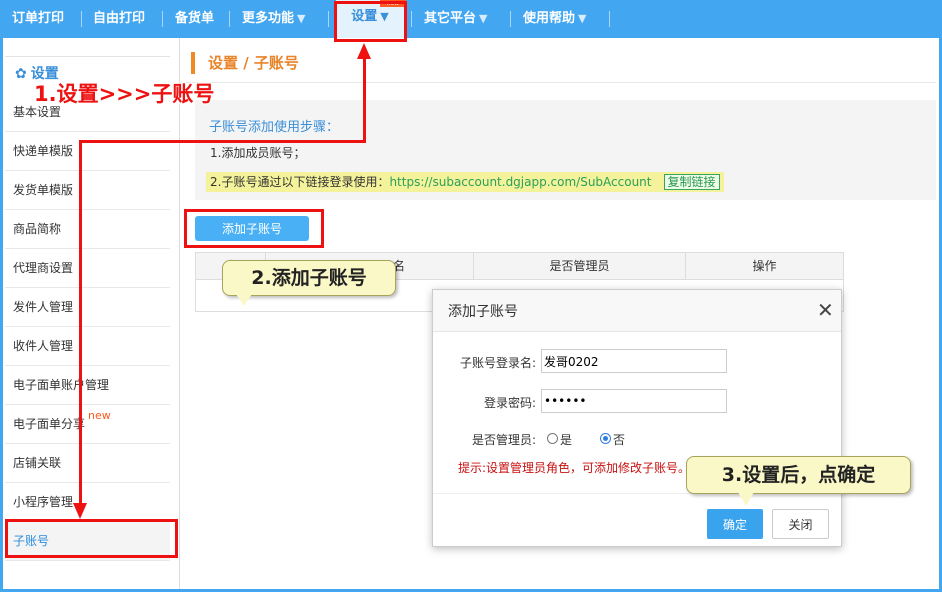  What do you see at coordinates (258, 153) in the screenshot?
I see `step-one: 1.添加成员账号；` at bounding box center [258, 153].